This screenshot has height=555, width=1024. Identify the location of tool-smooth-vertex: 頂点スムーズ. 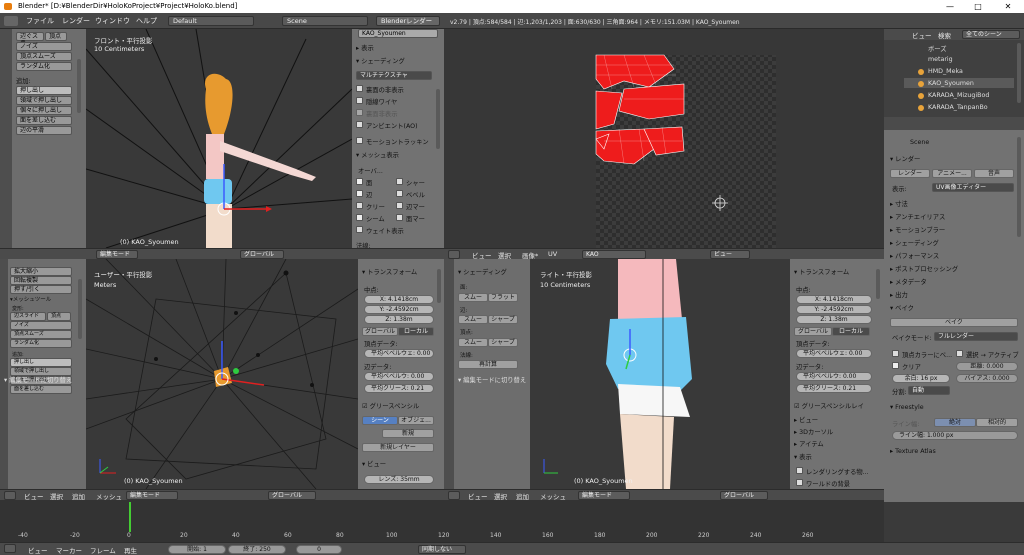
(44, 56).